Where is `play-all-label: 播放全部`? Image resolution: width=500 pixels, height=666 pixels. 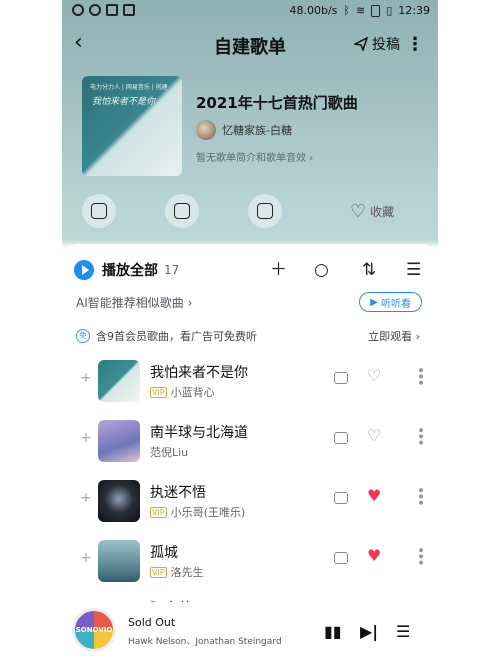 play-all-label: 播放全部 is located at coordinates (130, 271).